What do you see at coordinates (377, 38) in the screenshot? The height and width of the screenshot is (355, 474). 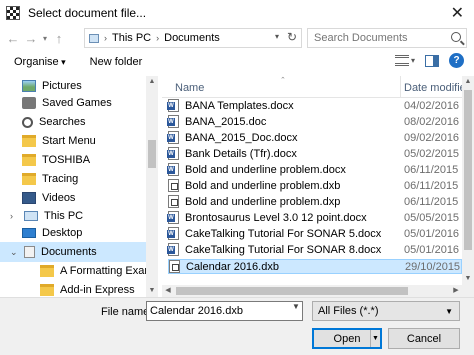 I see `search-input` at bounding box center [377, 38].